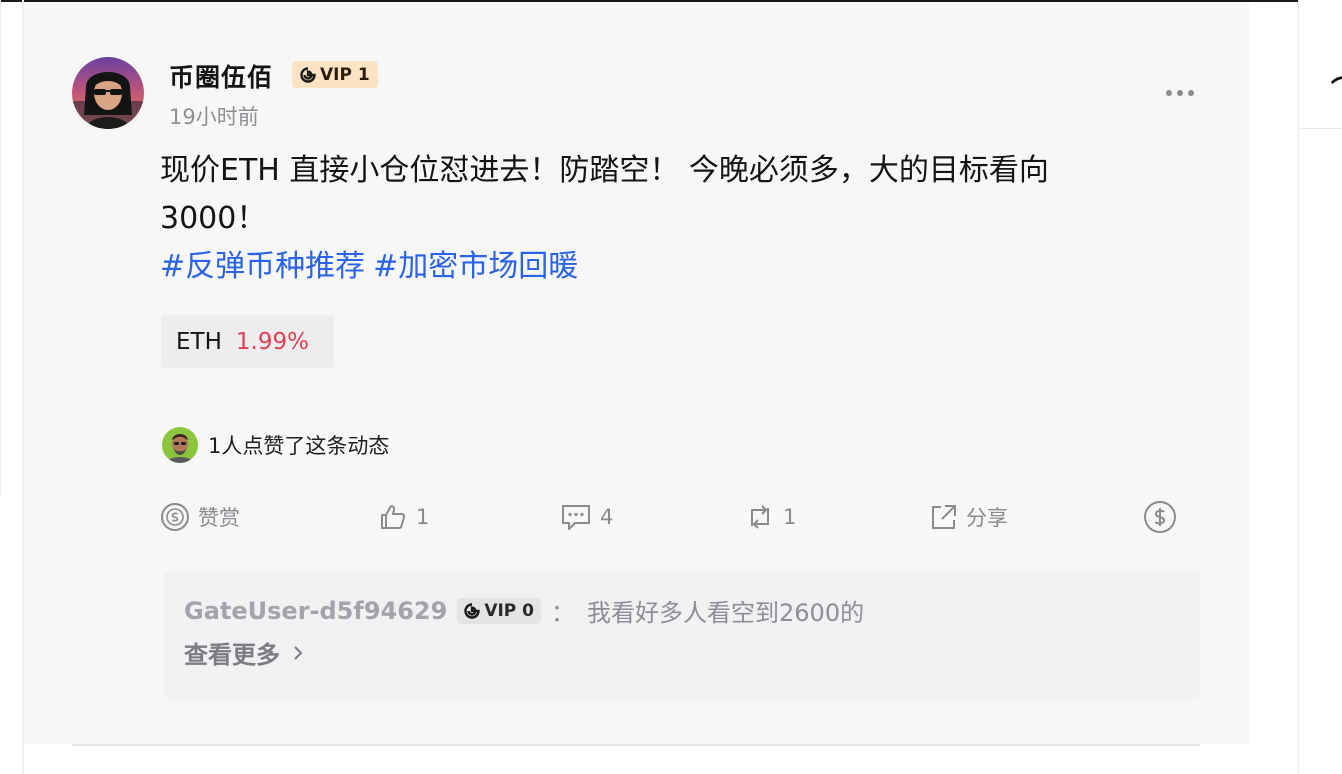  I want to click on avatar-sunglasses-icon, so click(108, 93).